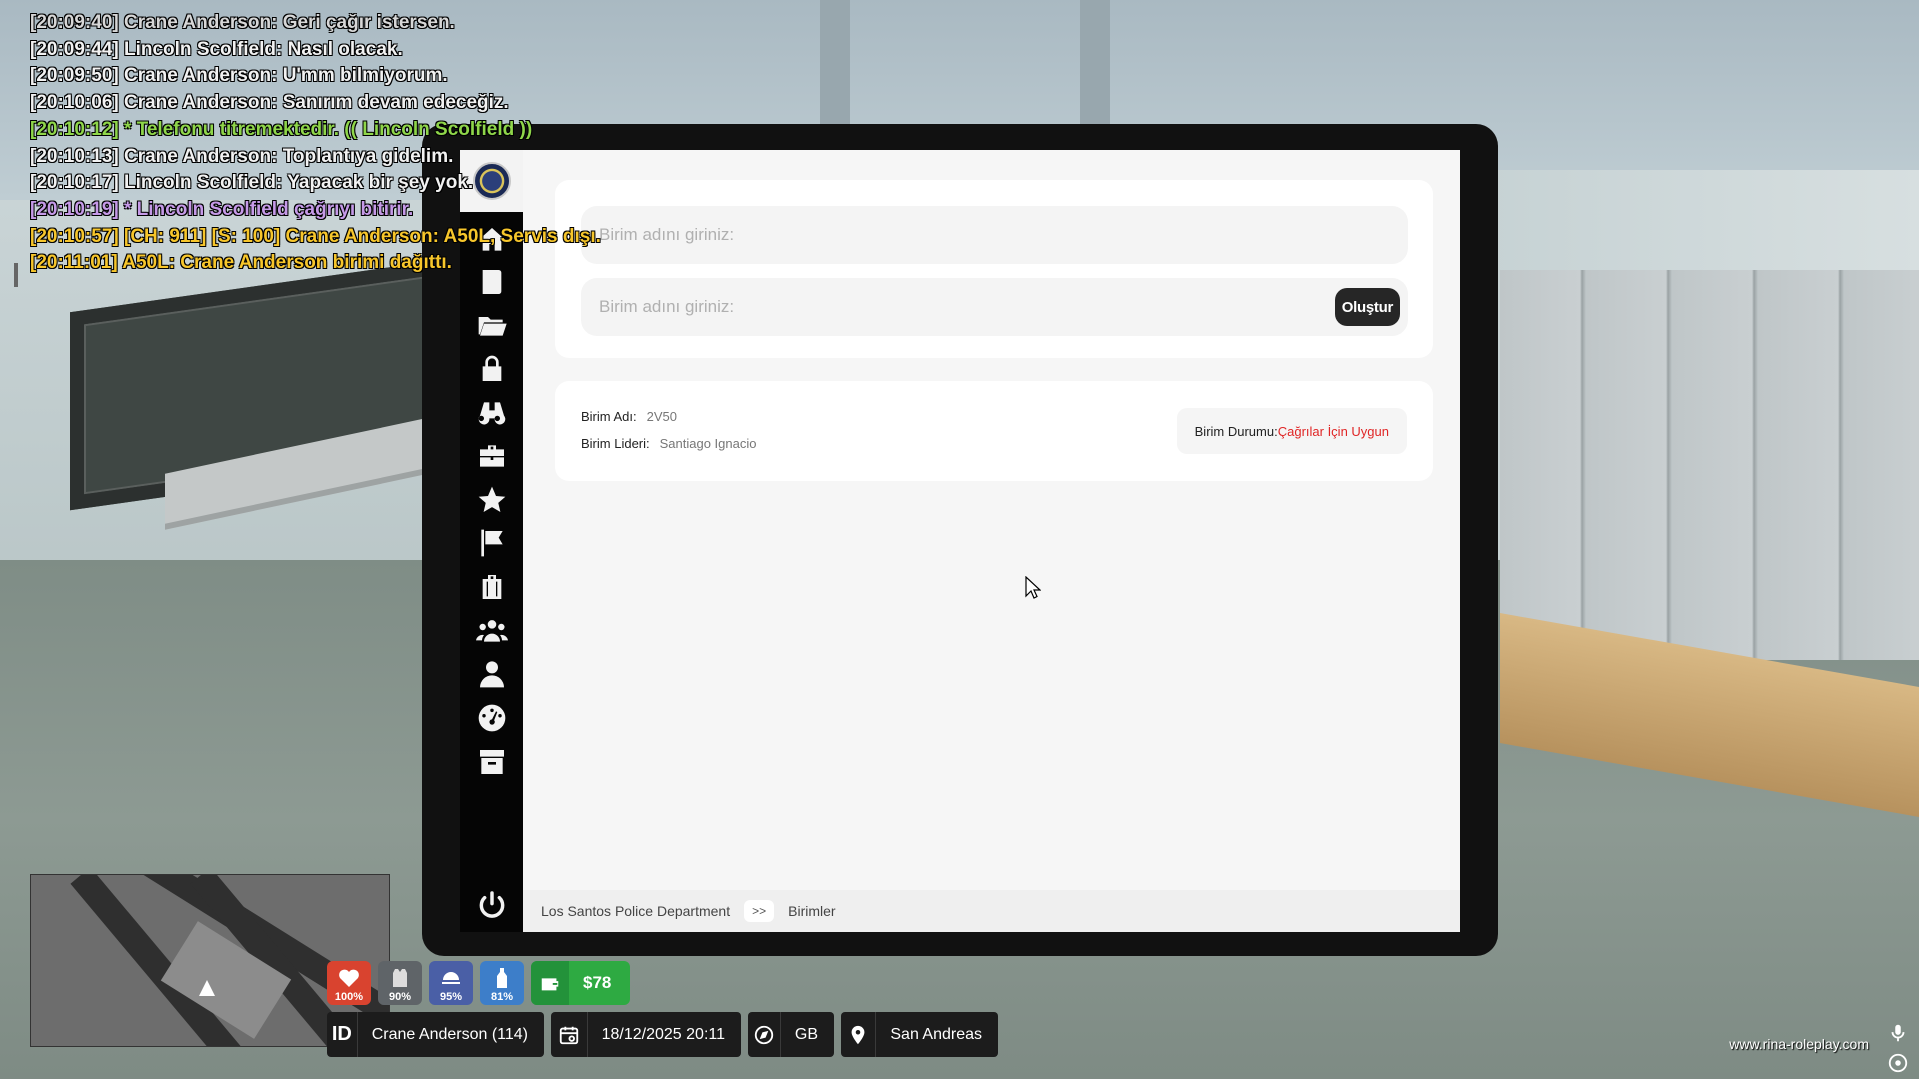 This screenshot has width=1919, height=1079. I want to click on user-icon, so click(491, 674).